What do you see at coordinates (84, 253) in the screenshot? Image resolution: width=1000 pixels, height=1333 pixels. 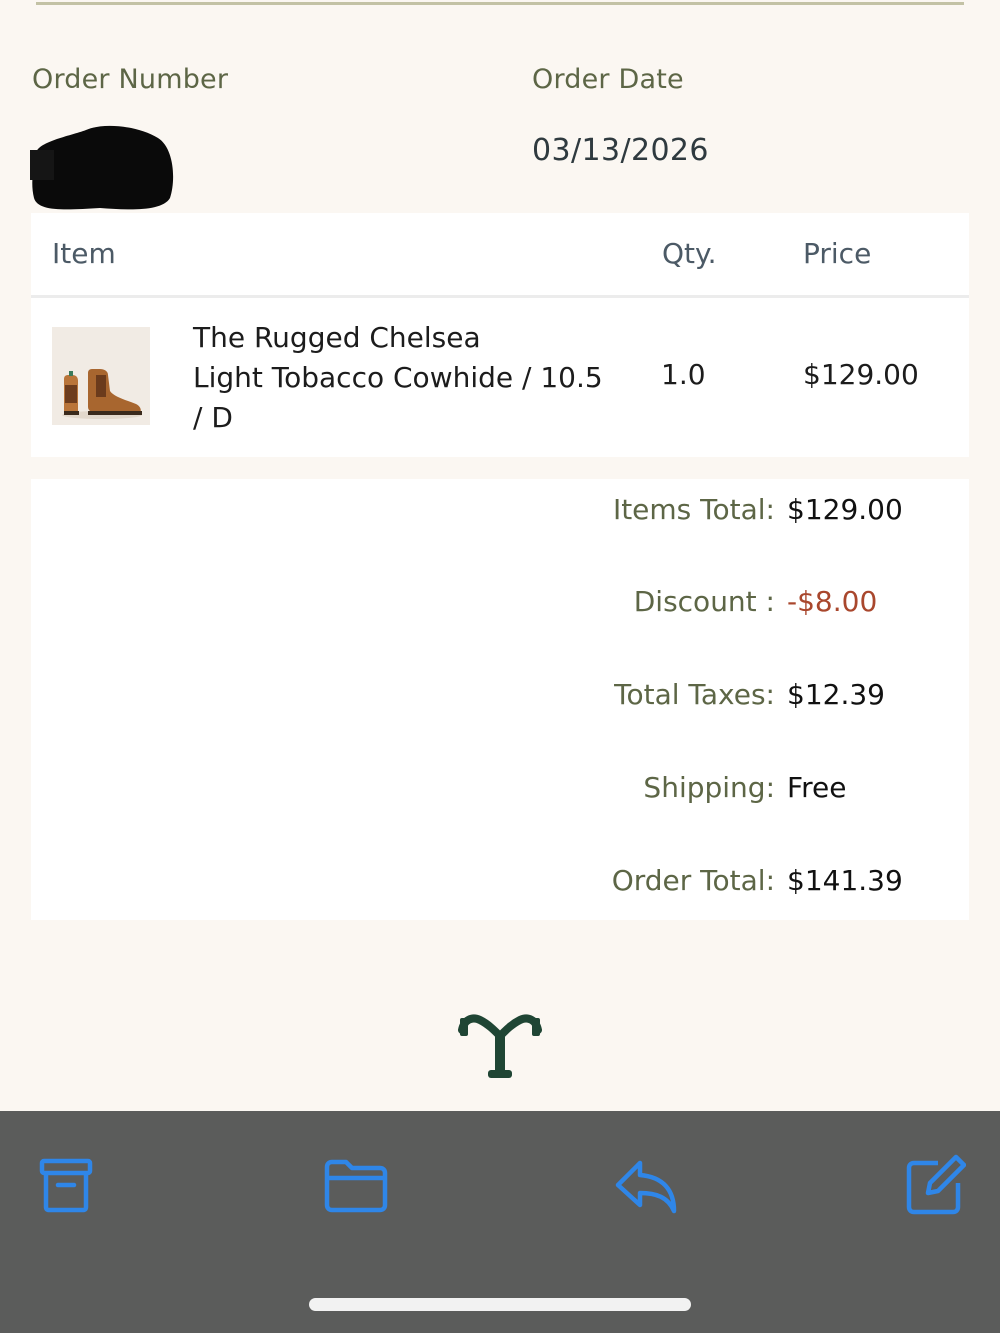 I see `item-column-header: Item` at bounding box center [84, 253].